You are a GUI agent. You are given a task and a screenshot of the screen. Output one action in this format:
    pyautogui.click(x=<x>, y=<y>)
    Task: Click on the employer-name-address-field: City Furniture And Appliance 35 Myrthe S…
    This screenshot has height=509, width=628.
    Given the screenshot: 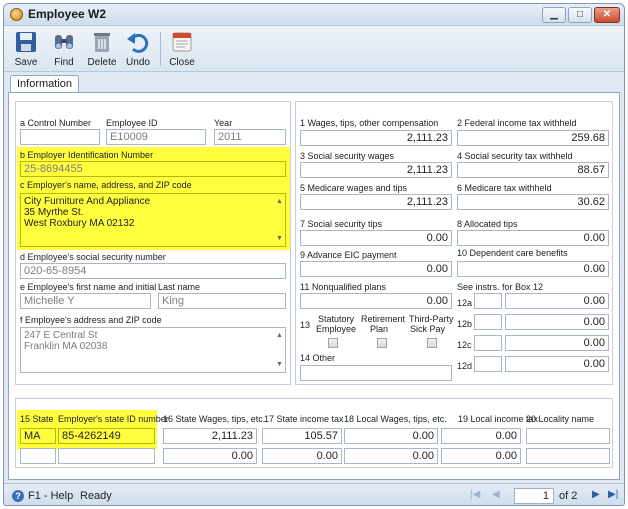 What is the action you would take?
    pyautogui.click(x=153, y=220)
    